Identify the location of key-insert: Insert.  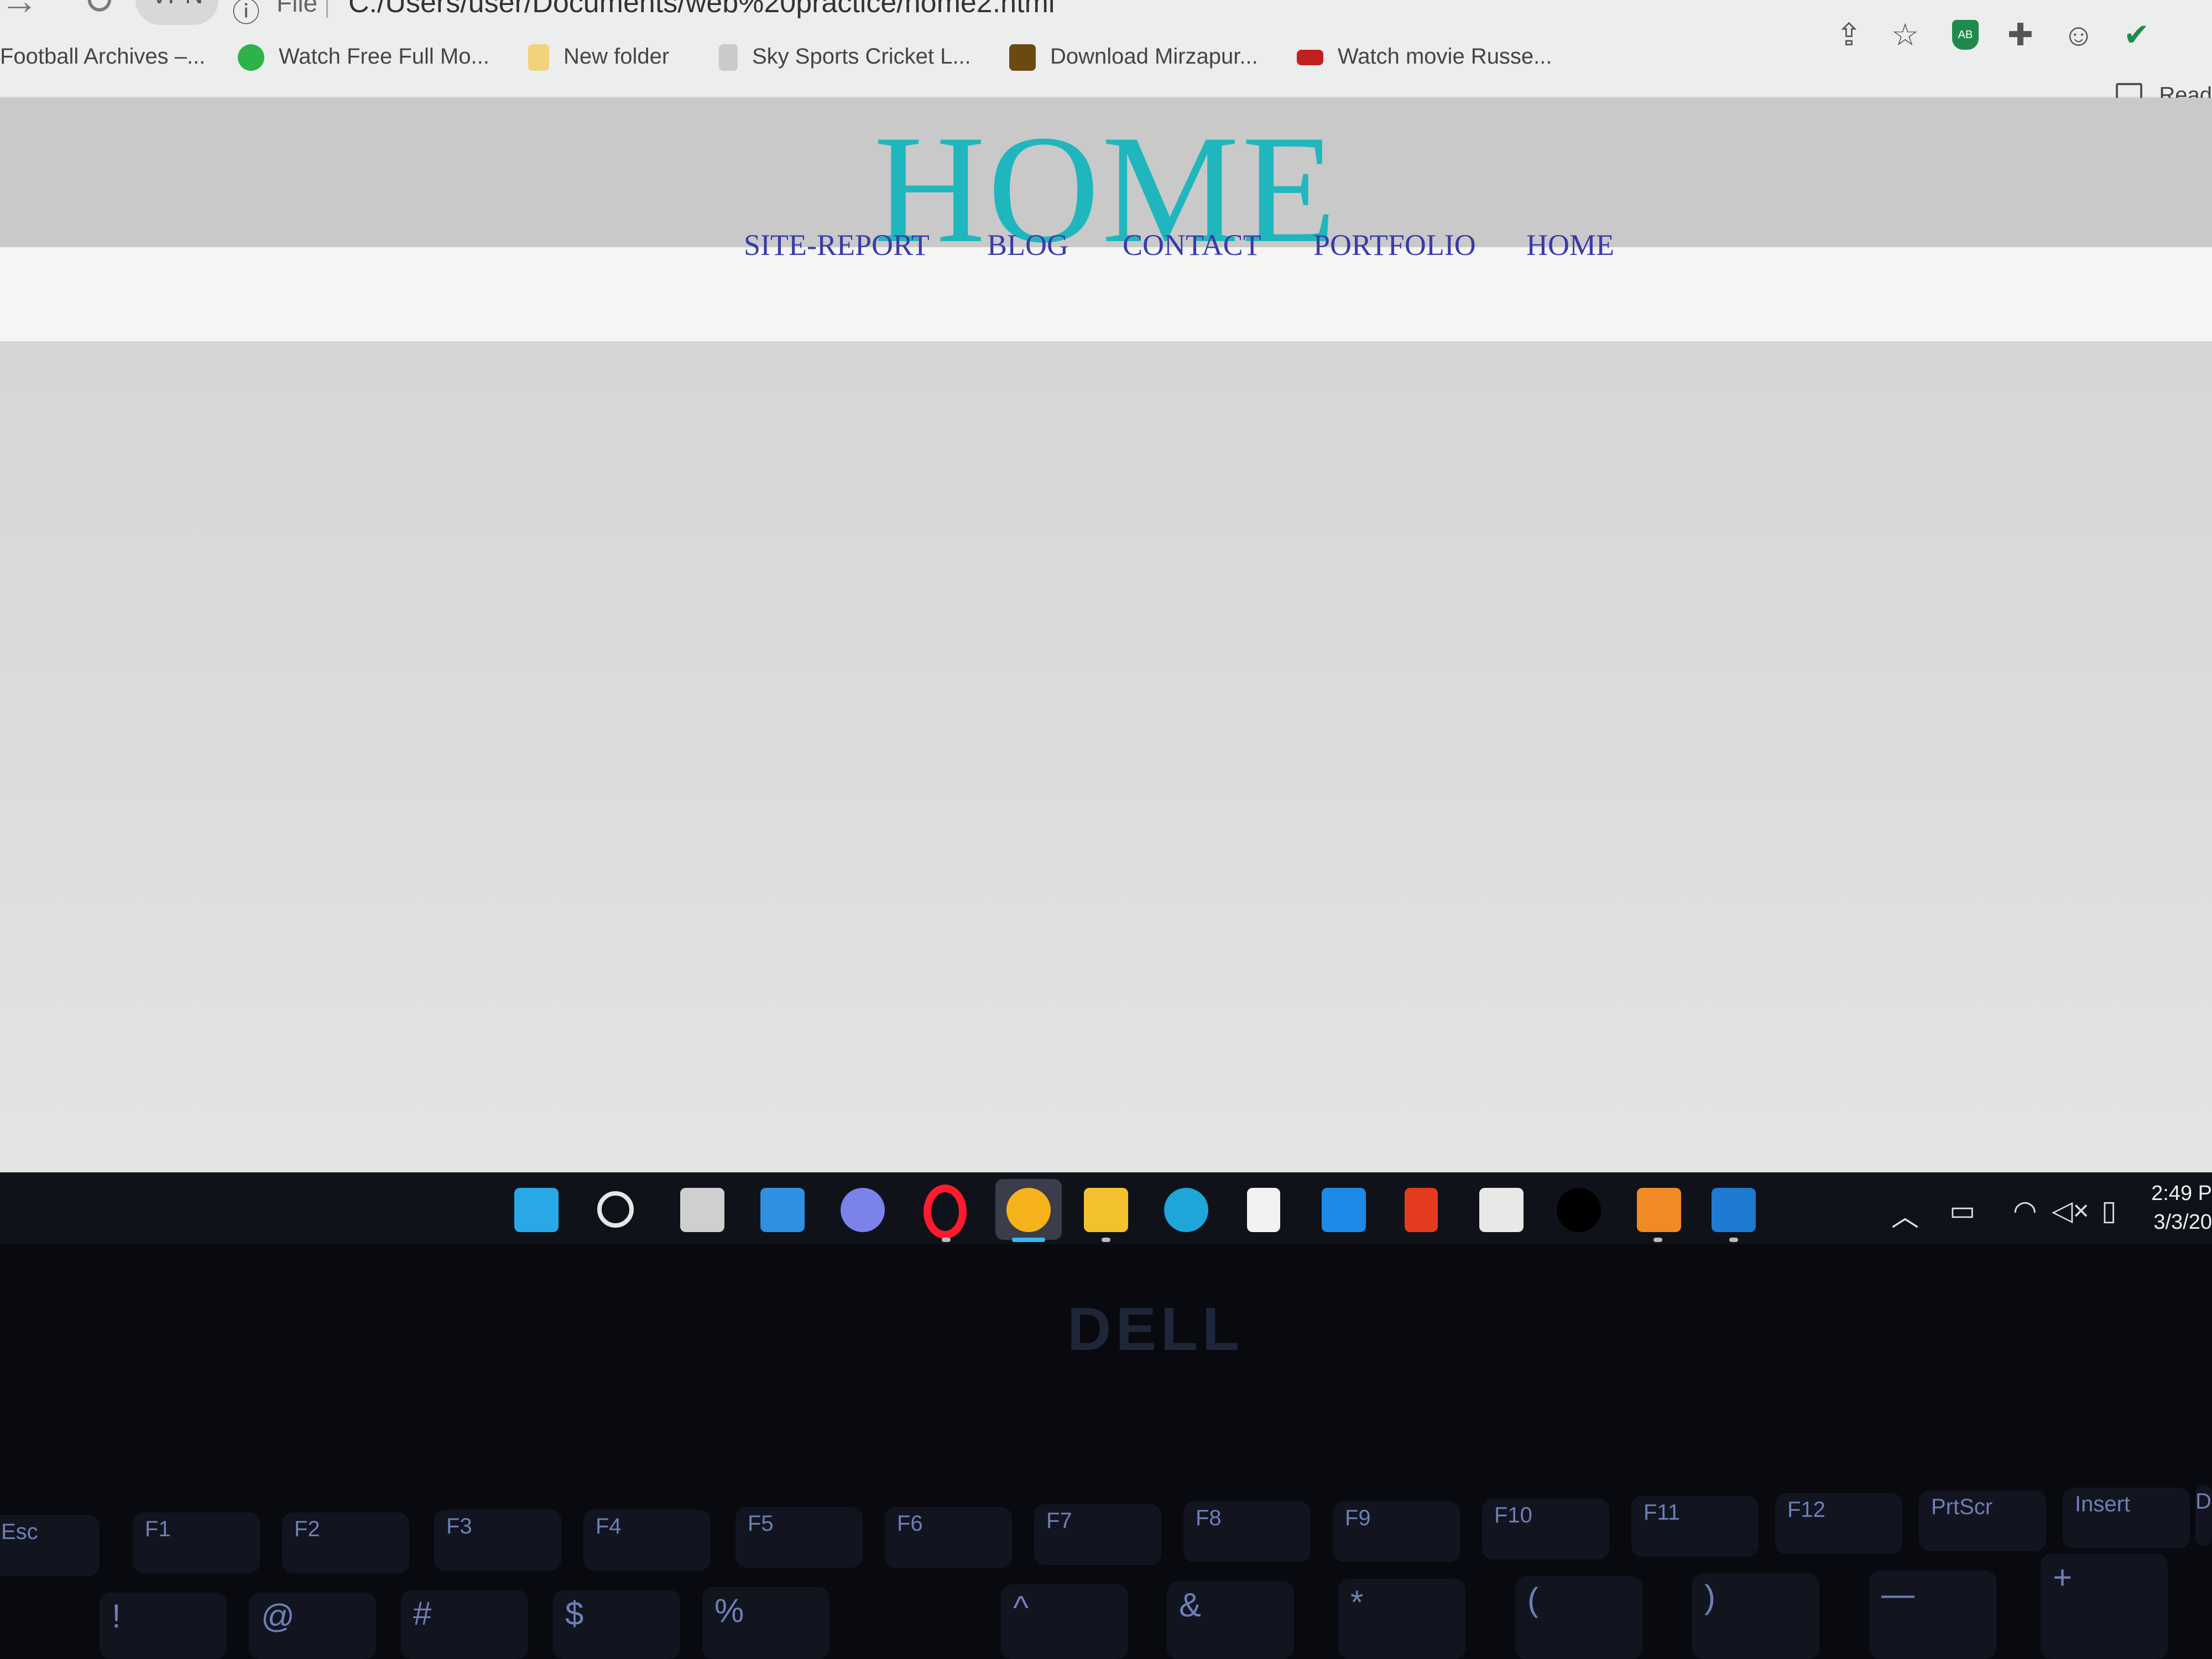
(2127, 1518).